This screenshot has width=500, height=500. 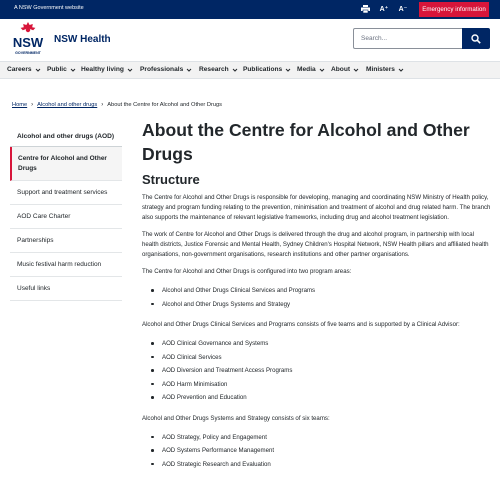 I want to click on government-website-label: A NSW Government website, so click(x=49, y=8).